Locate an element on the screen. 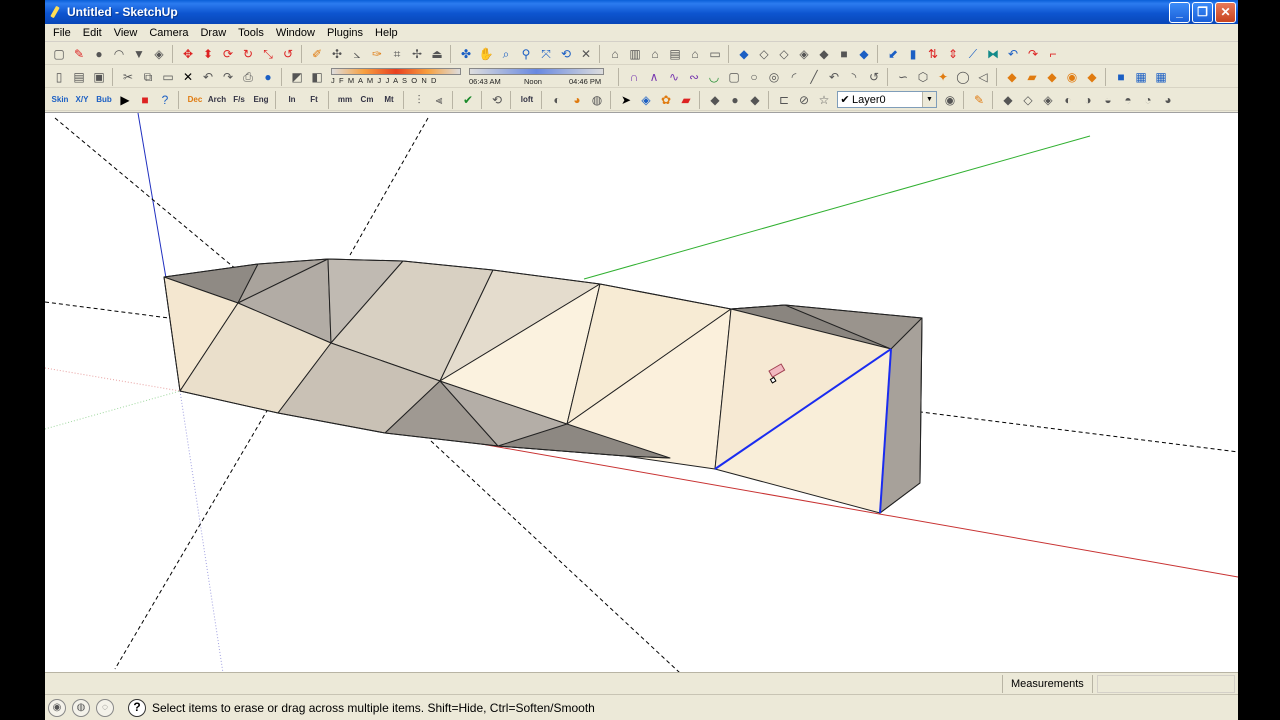  select-arrow-icon: ➤ is located at coordinates (626, 100).